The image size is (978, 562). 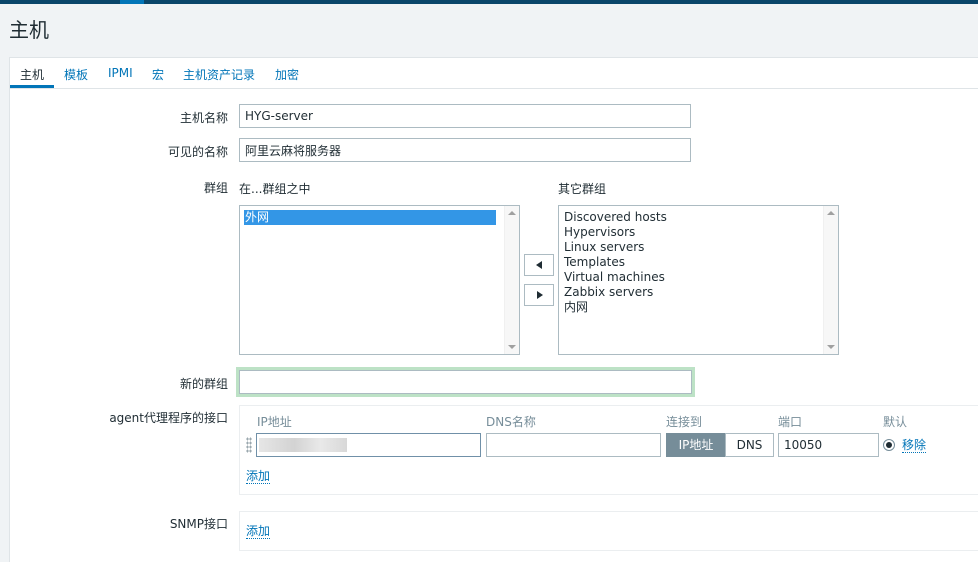 I want to click on in-group-item: 外网, so click(x=370, y=217).